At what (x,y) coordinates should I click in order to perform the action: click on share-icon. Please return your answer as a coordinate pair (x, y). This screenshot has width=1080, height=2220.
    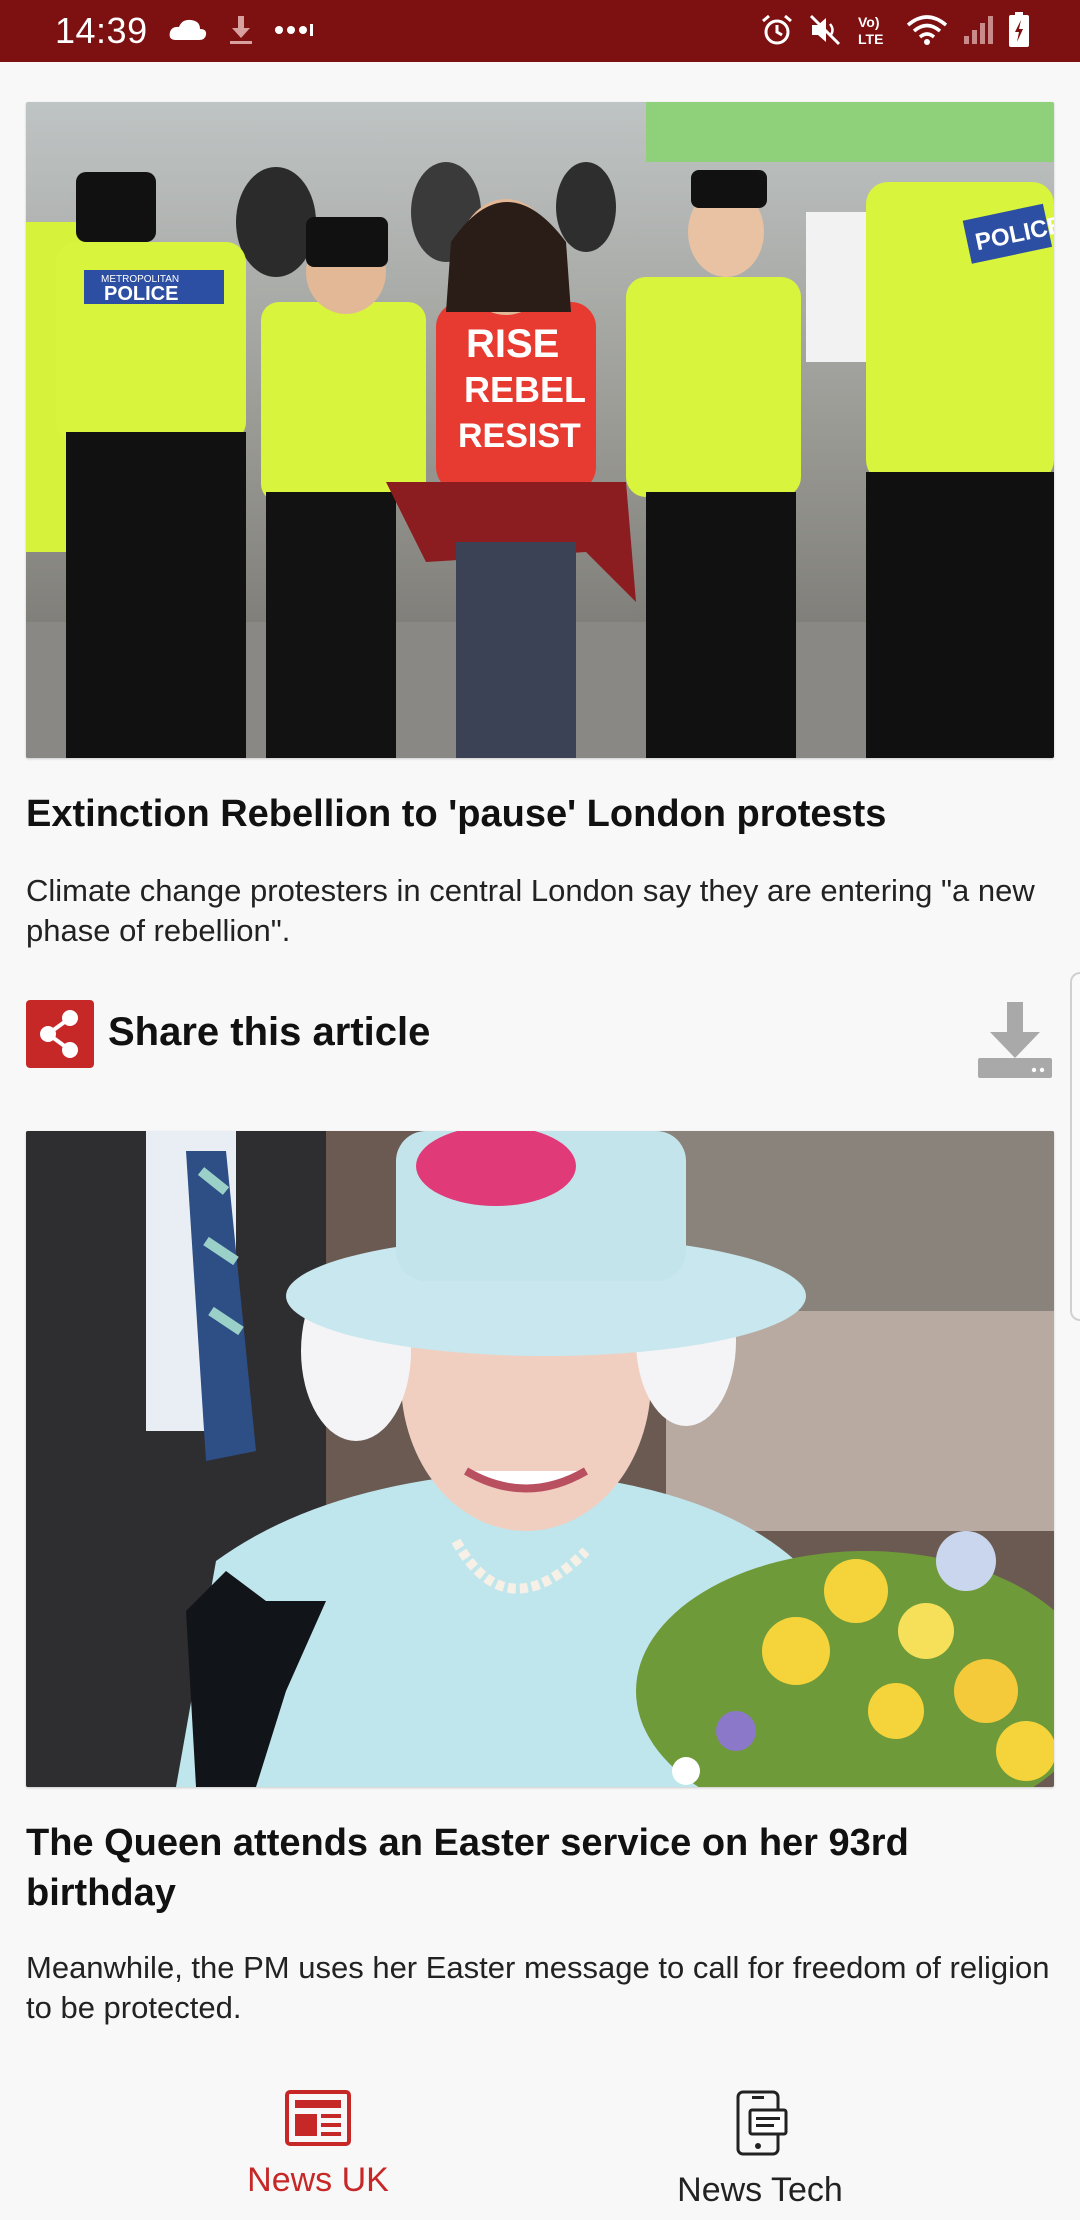
    Looking at the image, I should click on (59, 1034).